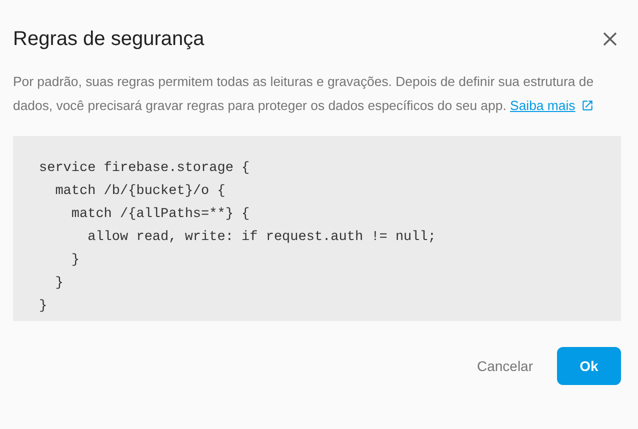 The width and height of the screenshot is (638, 429). What do you see at coordinates (543, 105) in the screenshot?
I see `learn-more-link: Saiba mais` at bounding box center [543, 105].